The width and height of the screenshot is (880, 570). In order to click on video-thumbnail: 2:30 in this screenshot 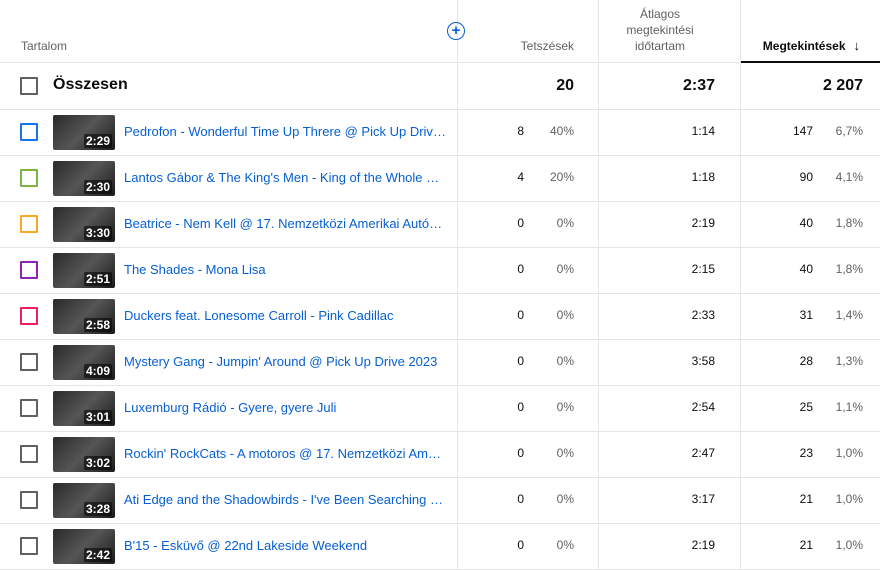, I will do `click(84, 178)`.